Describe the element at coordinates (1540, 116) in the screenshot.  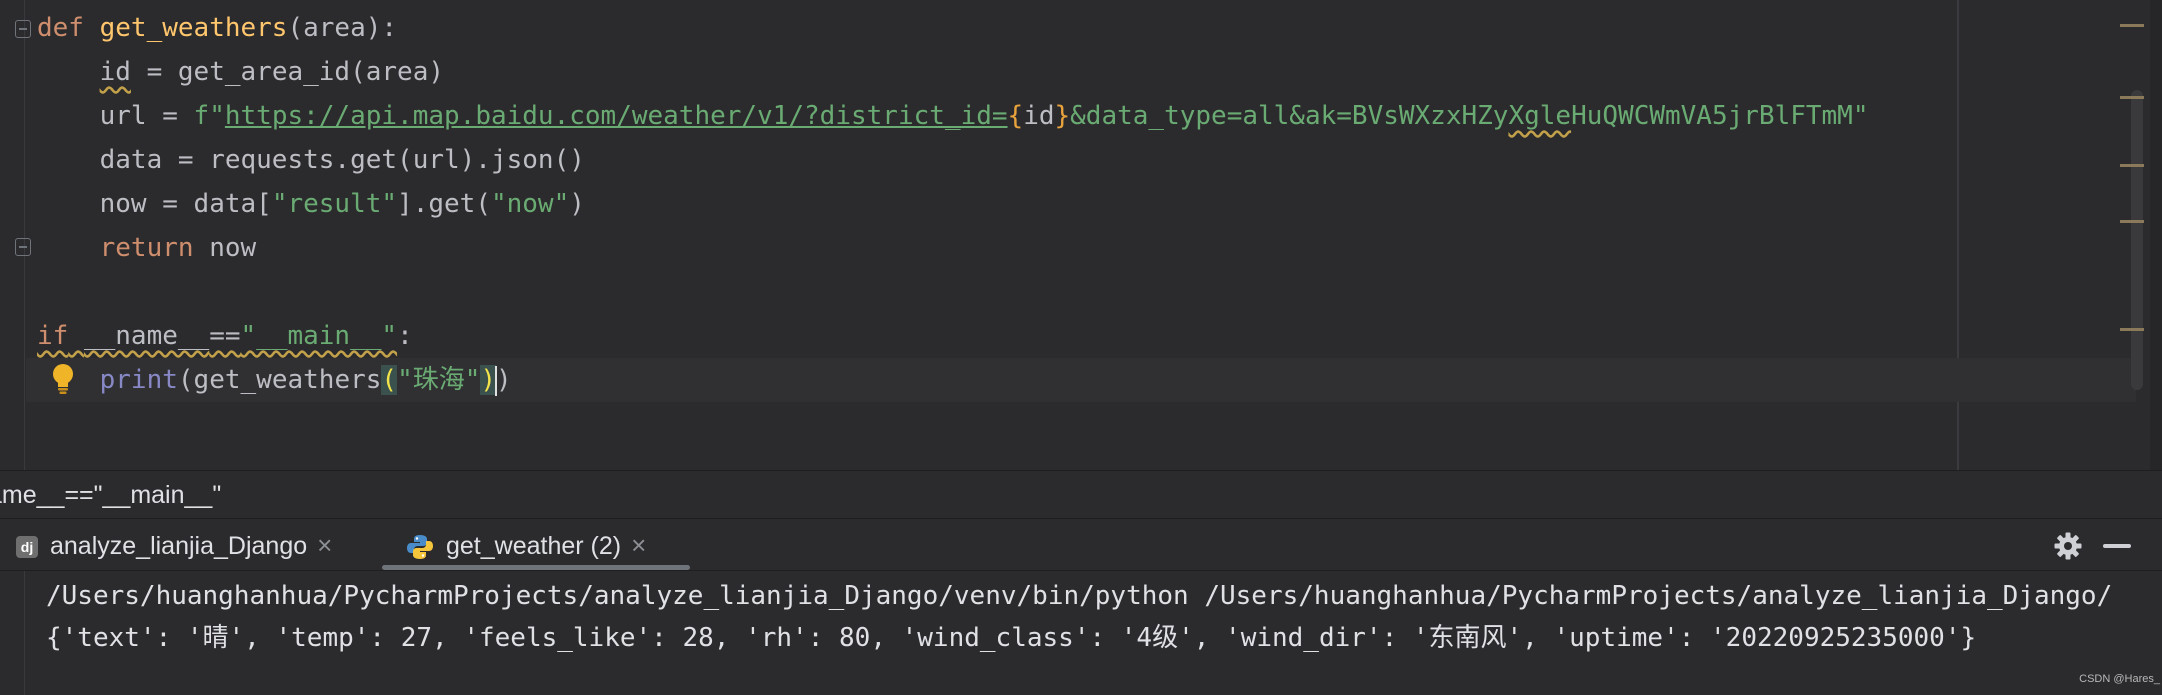
I see `typo-string-text: Xgle` at that location.